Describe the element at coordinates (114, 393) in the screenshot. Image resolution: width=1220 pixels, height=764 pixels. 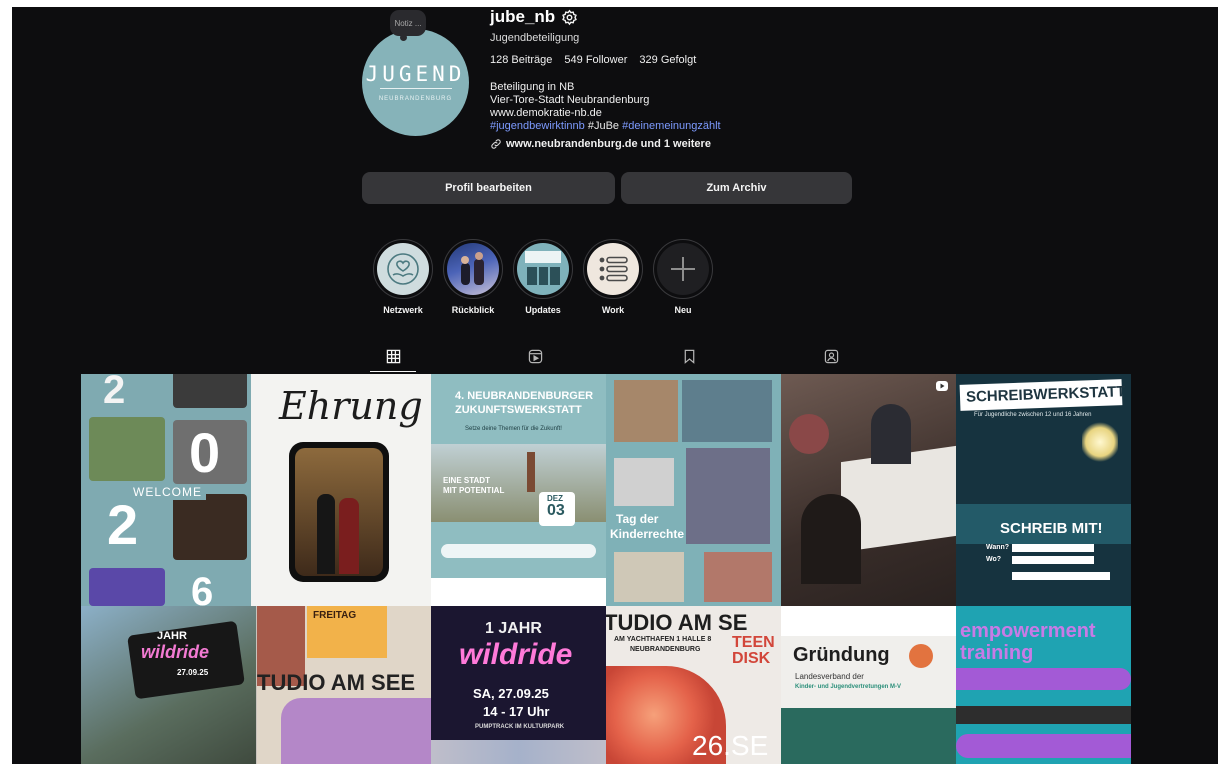
I see `post-text: 2` at that location.